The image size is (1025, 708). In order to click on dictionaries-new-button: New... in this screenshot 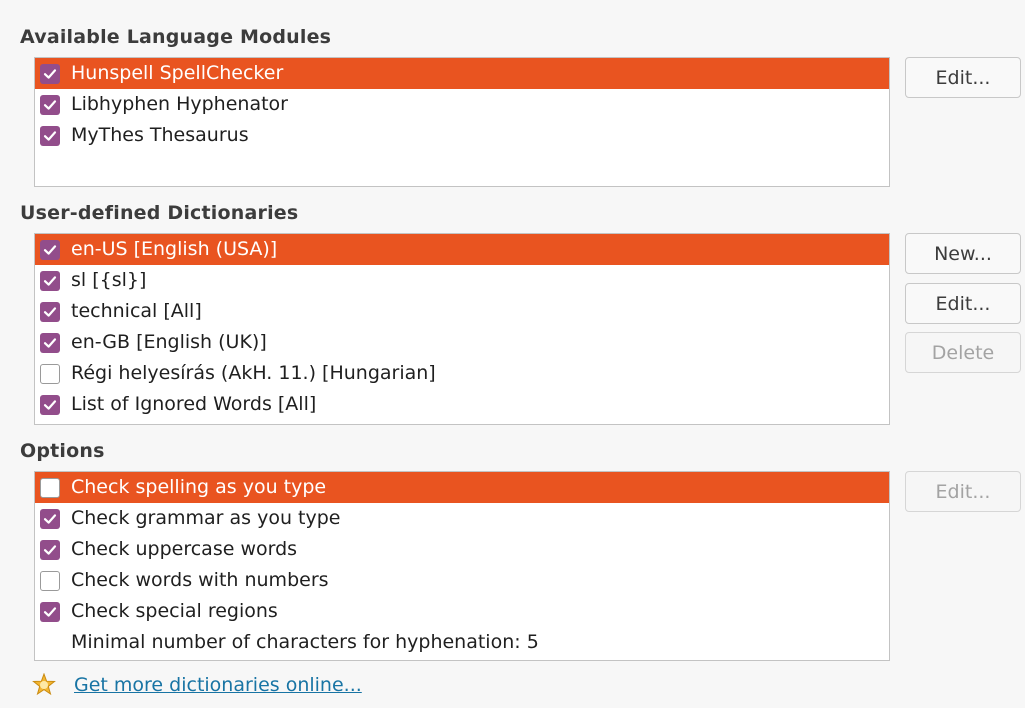, I will do `click(963, 253)`.